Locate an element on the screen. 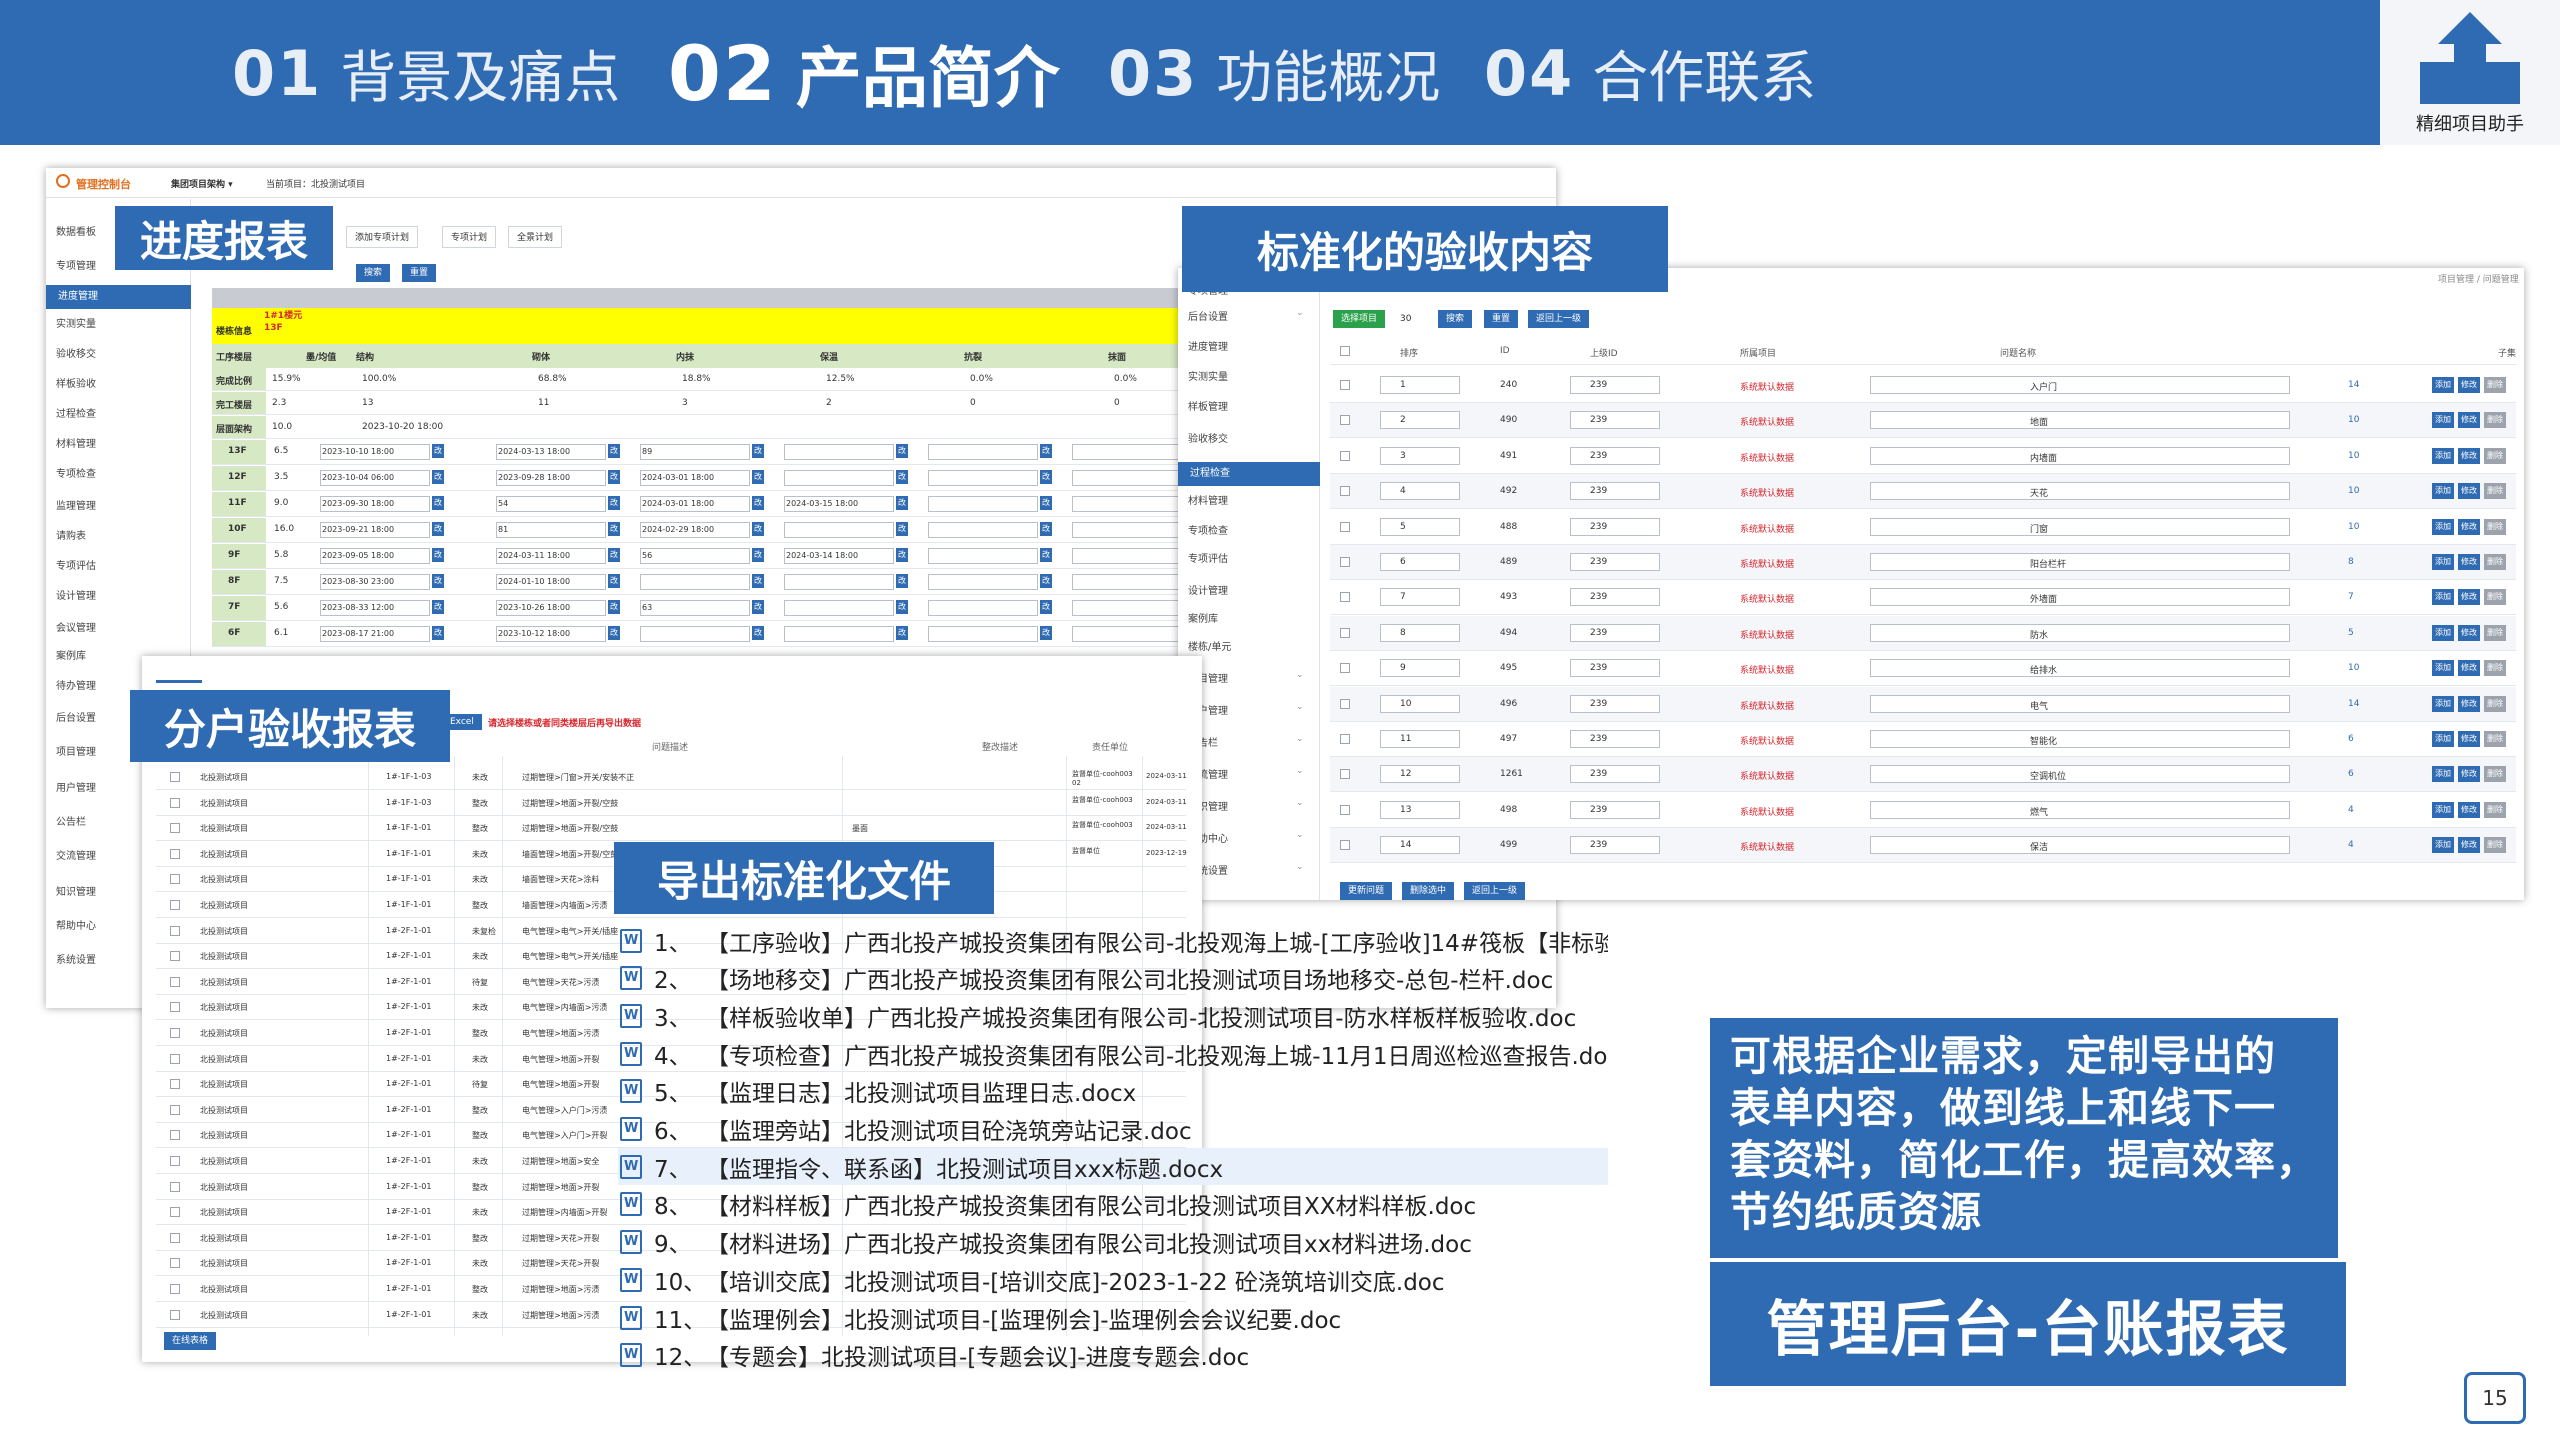 Image resolution: width=2560 pixels, height=1440 pixels. sidebar-item: 专项管理 is located at coordinates (76, 264).